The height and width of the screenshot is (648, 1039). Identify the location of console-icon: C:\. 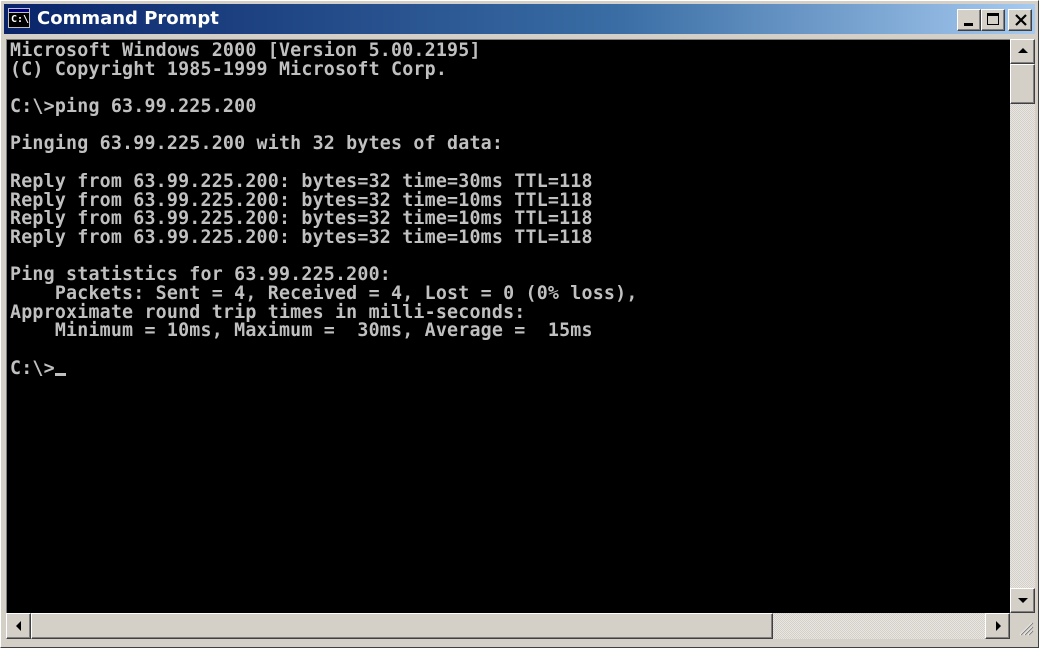
(19, 18).